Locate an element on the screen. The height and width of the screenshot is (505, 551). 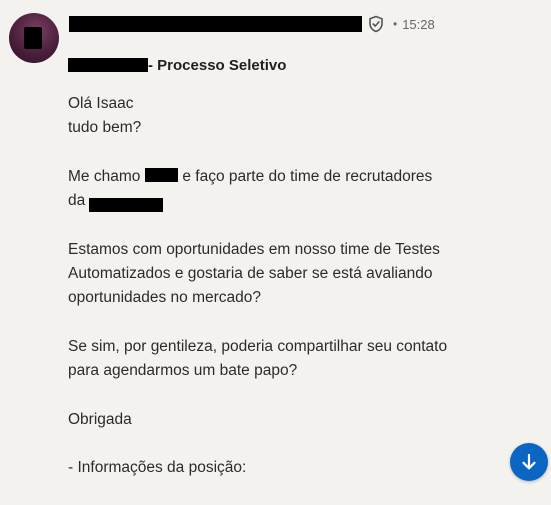
intro-line: da is located at coordinates (288, 201).